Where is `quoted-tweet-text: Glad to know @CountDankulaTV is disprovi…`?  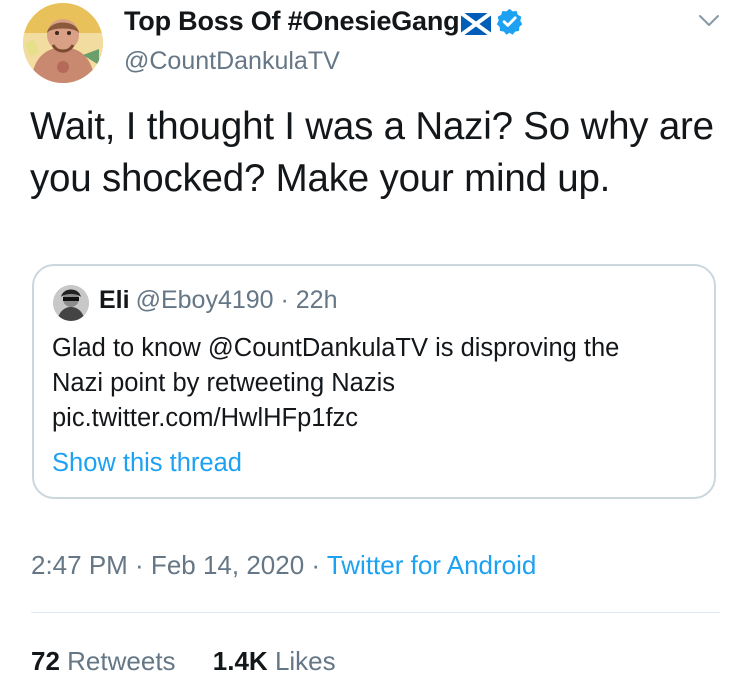 quoted-tweet-text: Glad to know @CountDankulaTV is disprovi… is located at coordinates (377, 383).